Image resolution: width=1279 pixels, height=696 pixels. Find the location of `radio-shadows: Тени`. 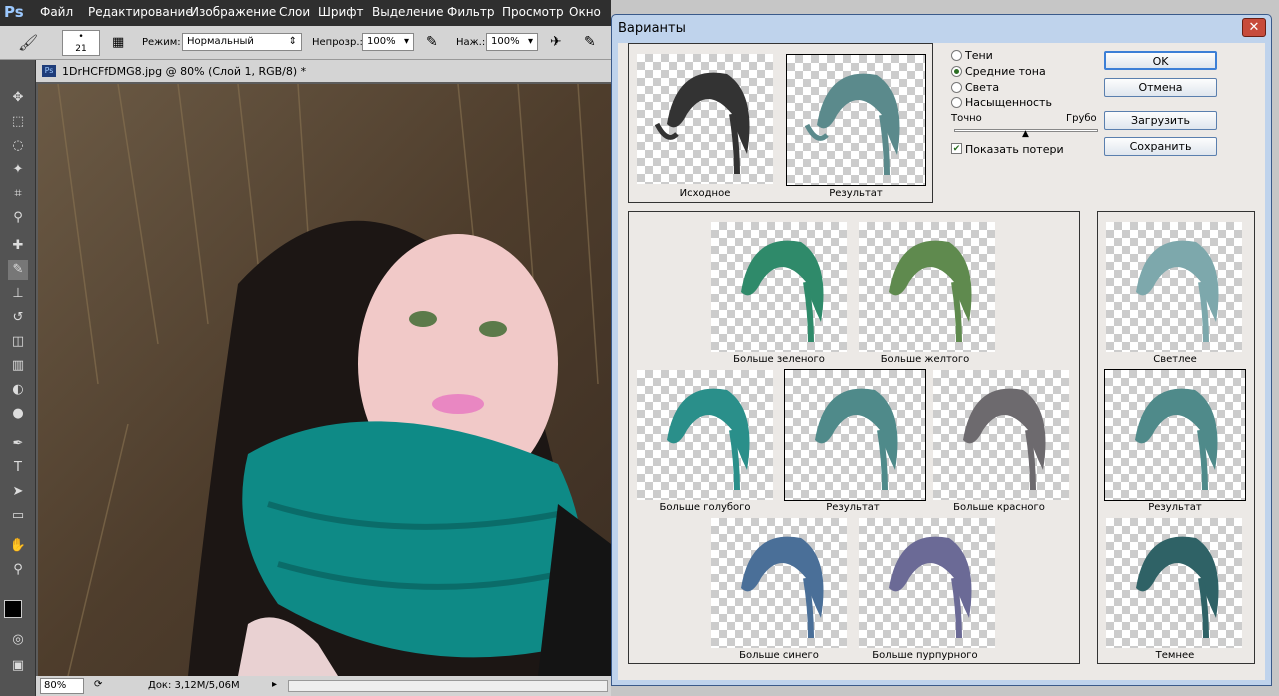

radio-shadows: Тени is located at coordinates (972, 55).